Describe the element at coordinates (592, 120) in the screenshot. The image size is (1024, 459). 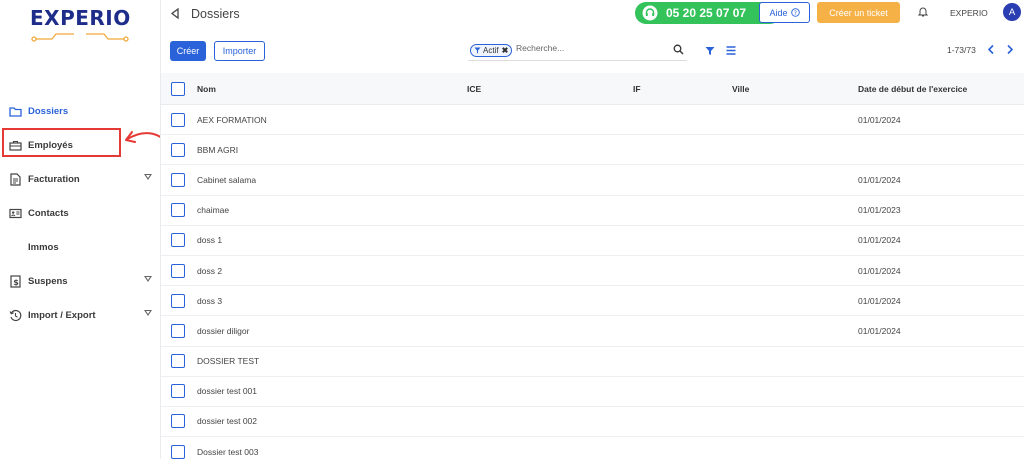
I see `table-row: AEX FORMATION 01/01/2024` at that location.